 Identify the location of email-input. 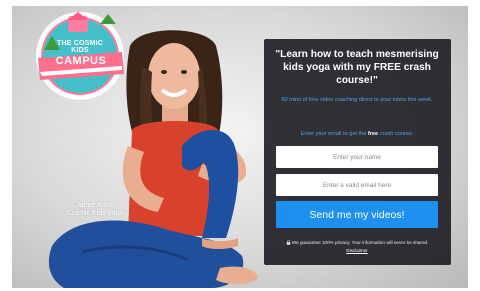
(357, 185).